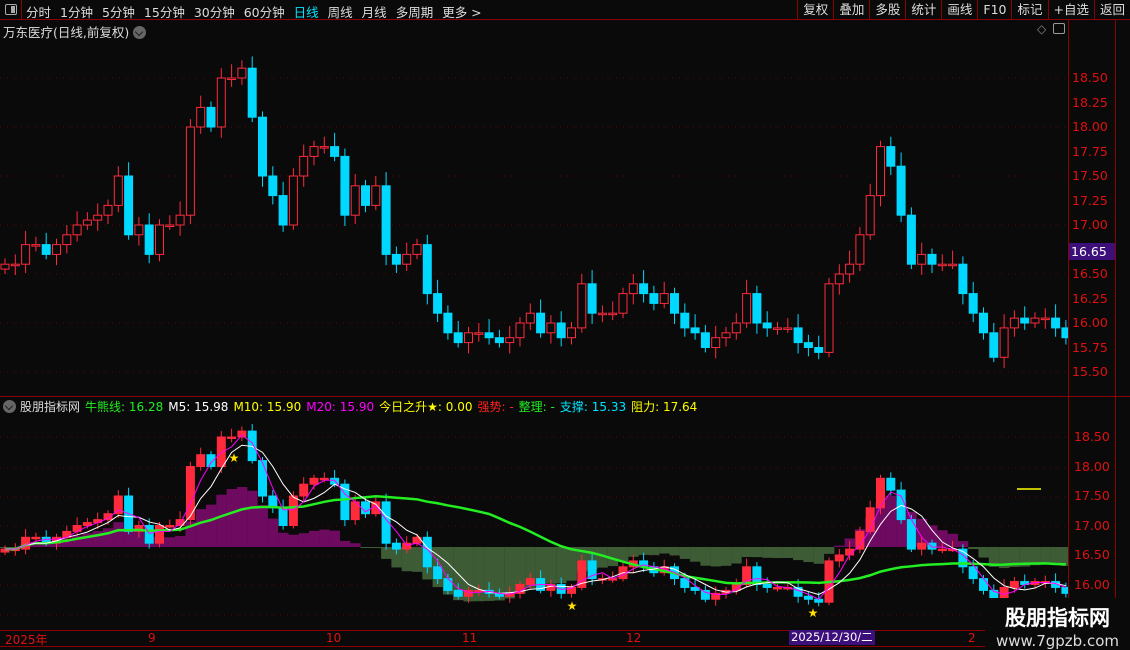 The image size is (1130, 650). Describe the element at coordinates (9, 406) in the screenshot. I see `dropdown-icon` at that location.